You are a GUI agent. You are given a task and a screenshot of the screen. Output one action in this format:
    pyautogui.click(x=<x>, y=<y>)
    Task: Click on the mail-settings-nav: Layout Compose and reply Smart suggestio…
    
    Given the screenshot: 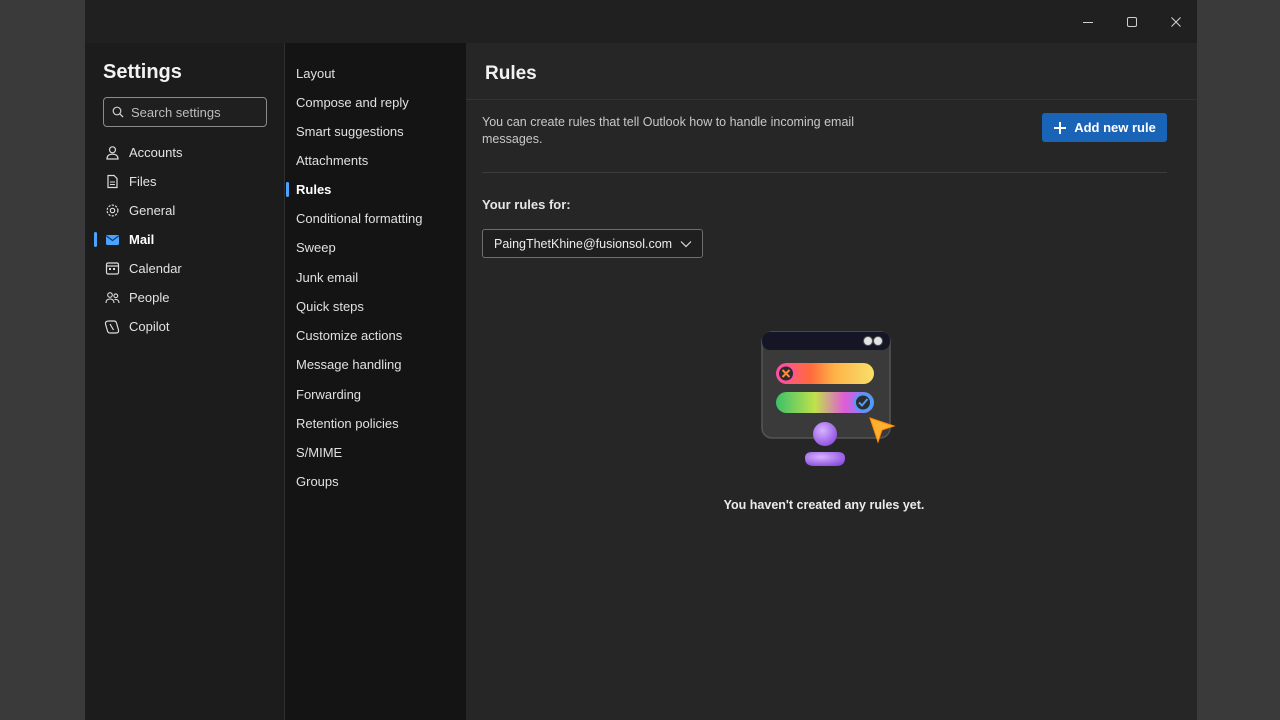 What is the action you would take?
    pyautogui.click(x=375, y=381)
    